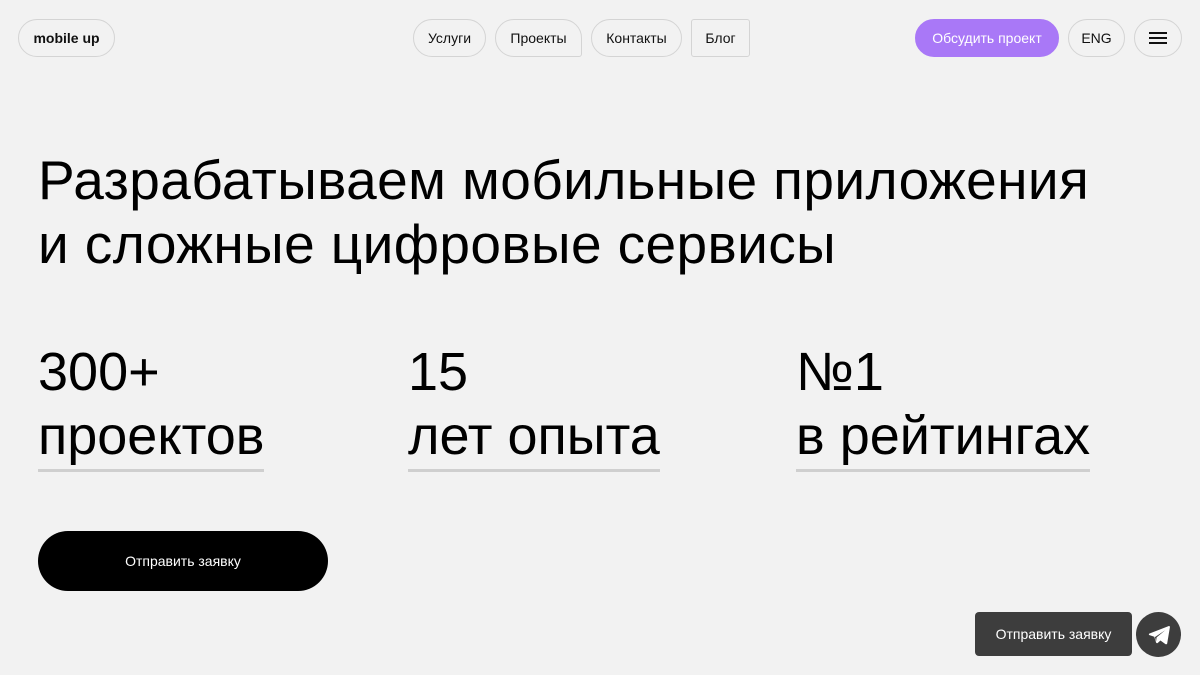 The height and width of the screenshot is (675, 1200). Describe the element at coordinates (1096, 38) in the screenshot. I see `language-switch-button: ENG` at that location.